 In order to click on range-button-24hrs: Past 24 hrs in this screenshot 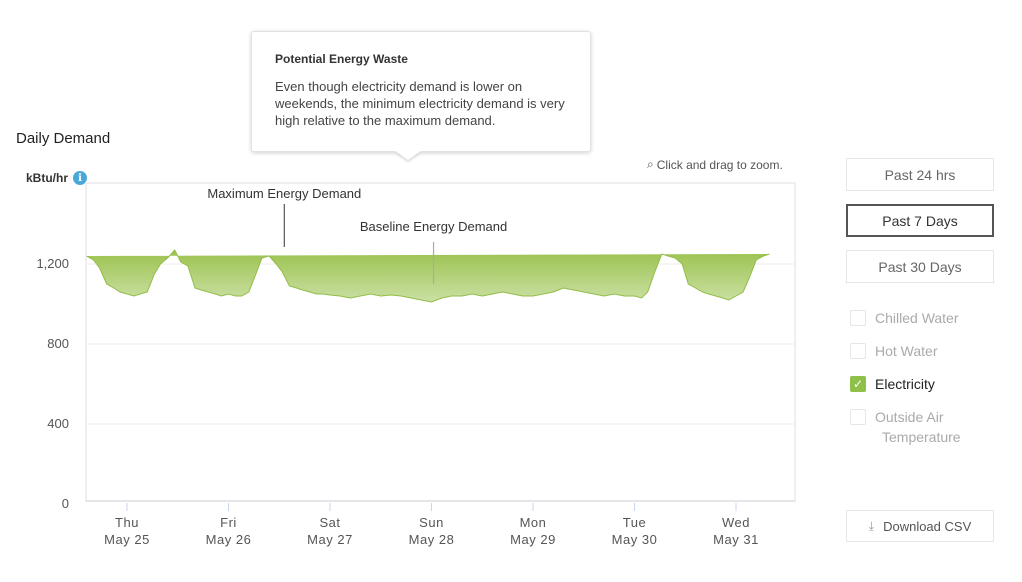, I will do `click(920, 174)`.